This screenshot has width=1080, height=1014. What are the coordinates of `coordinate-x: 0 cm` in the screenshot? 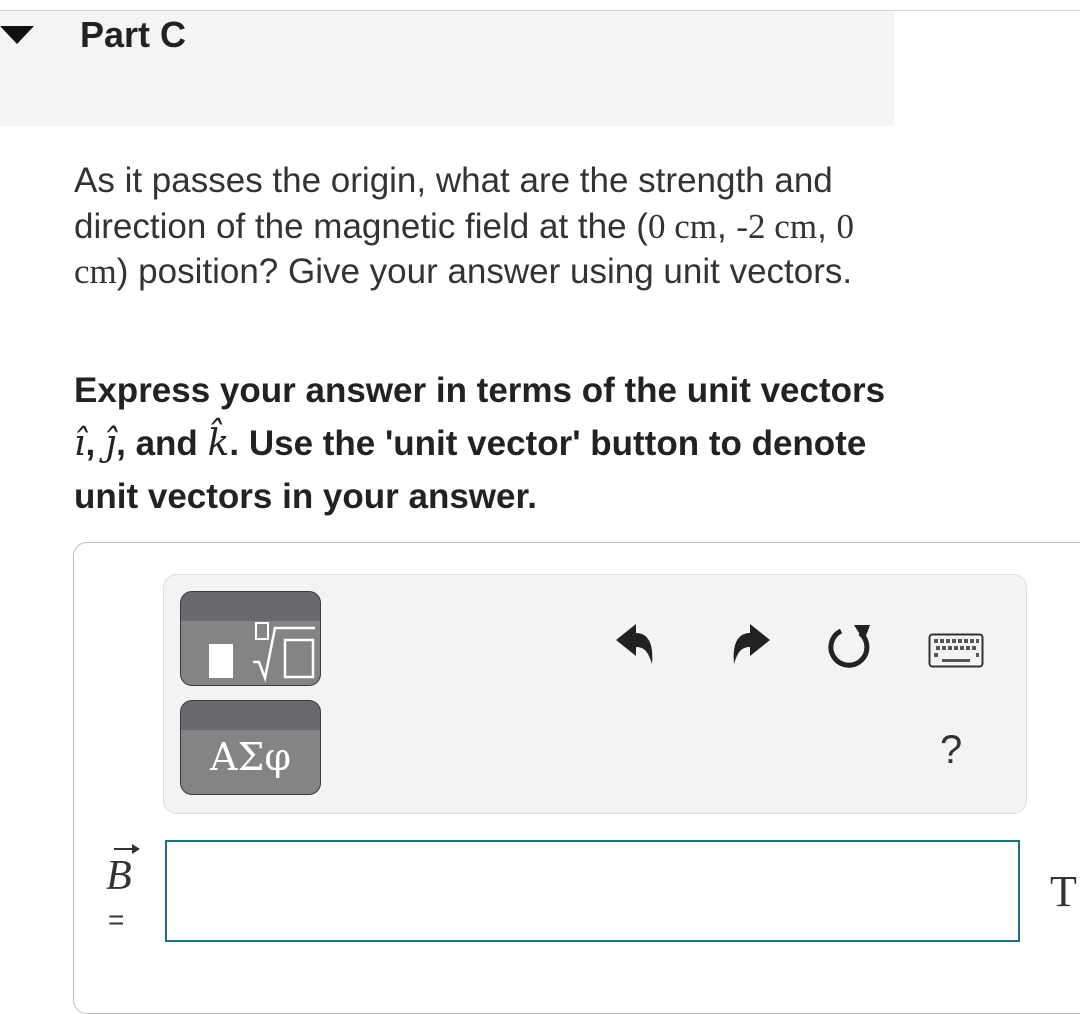 It's located at (682, 226).